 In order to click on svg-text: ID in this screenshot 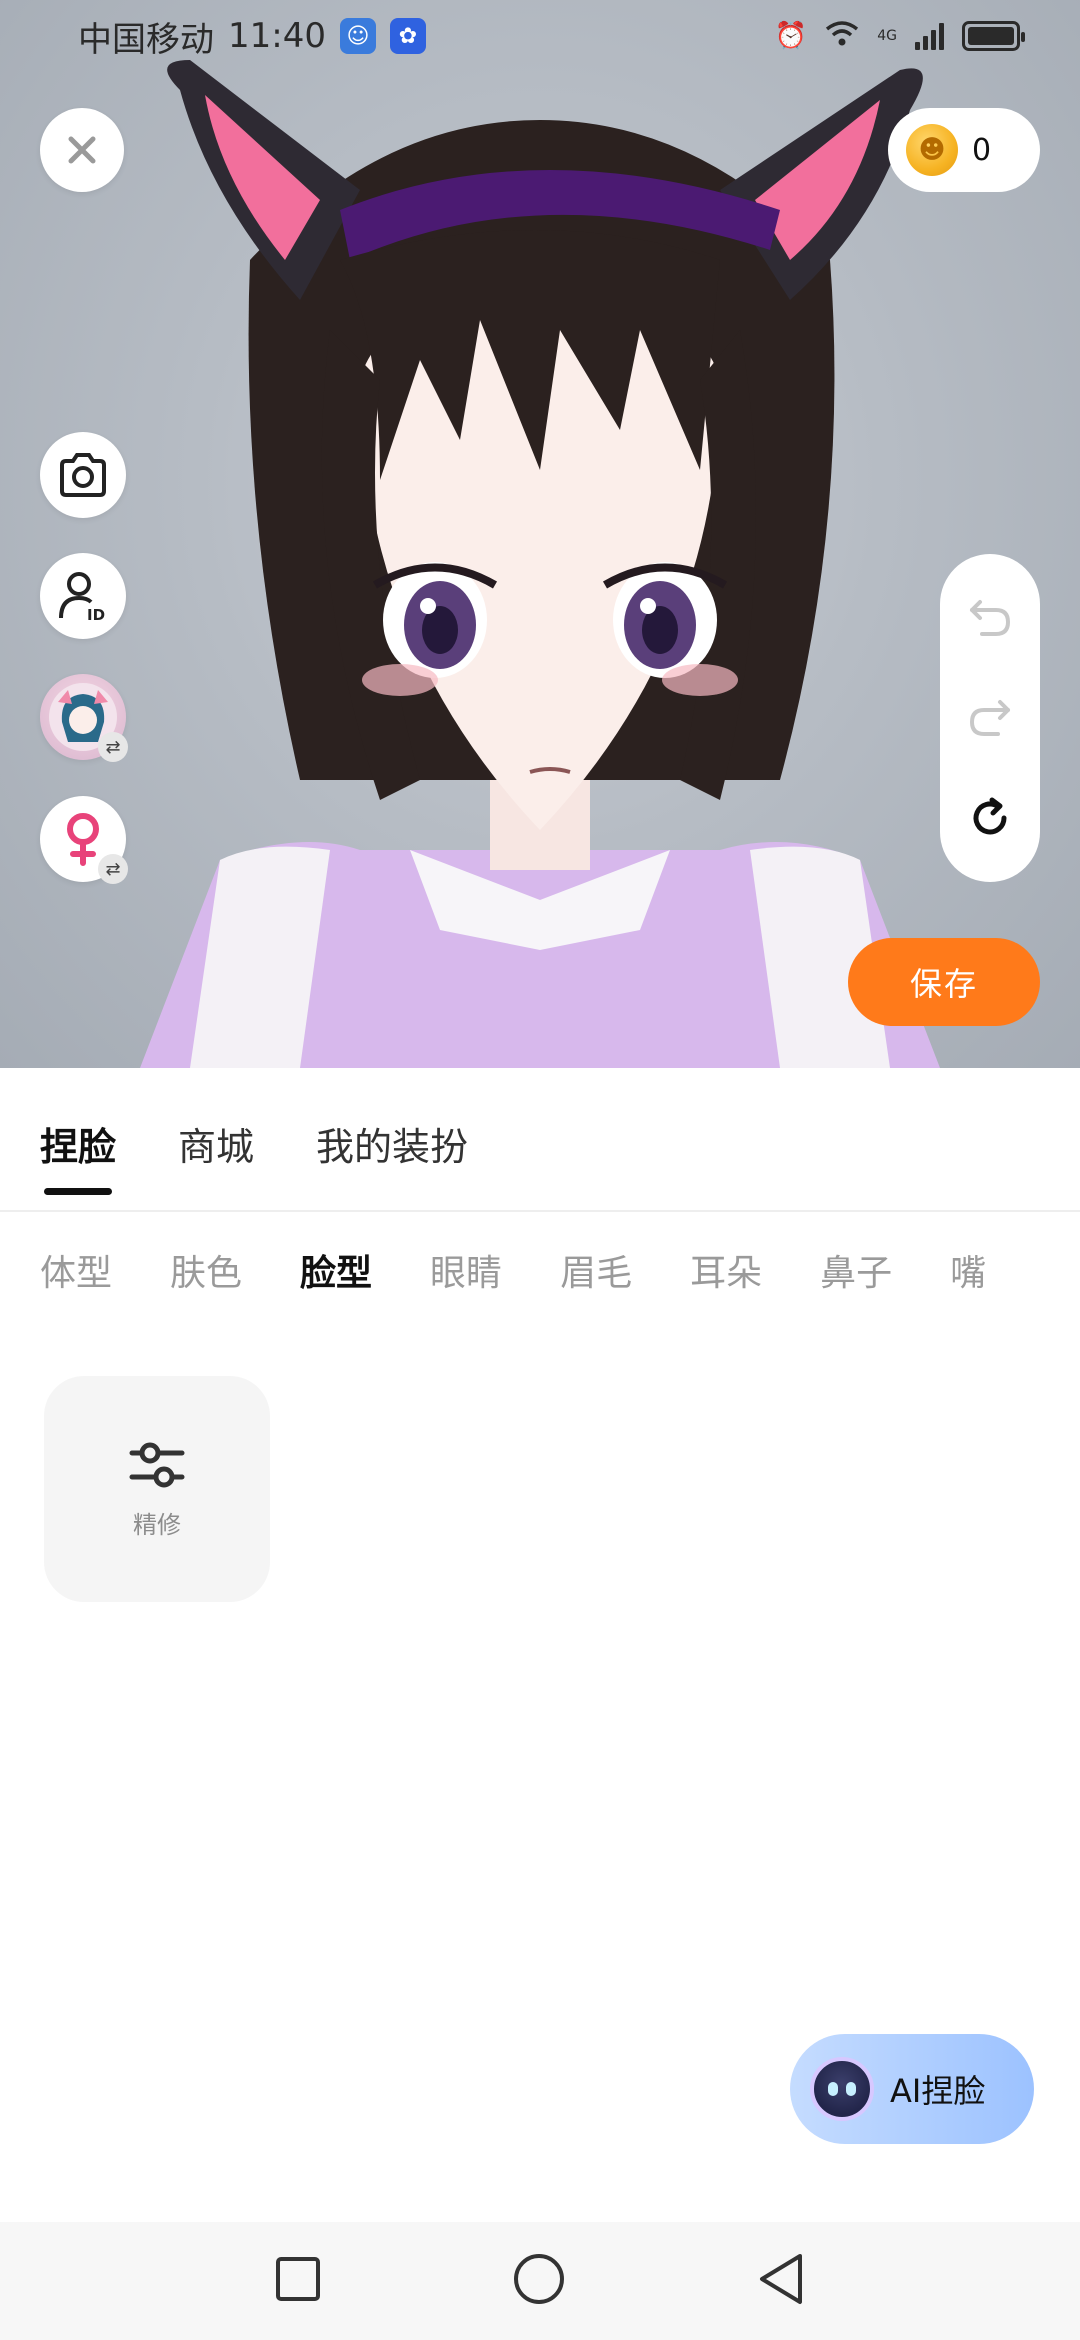, I will do `click(96, 614)`.